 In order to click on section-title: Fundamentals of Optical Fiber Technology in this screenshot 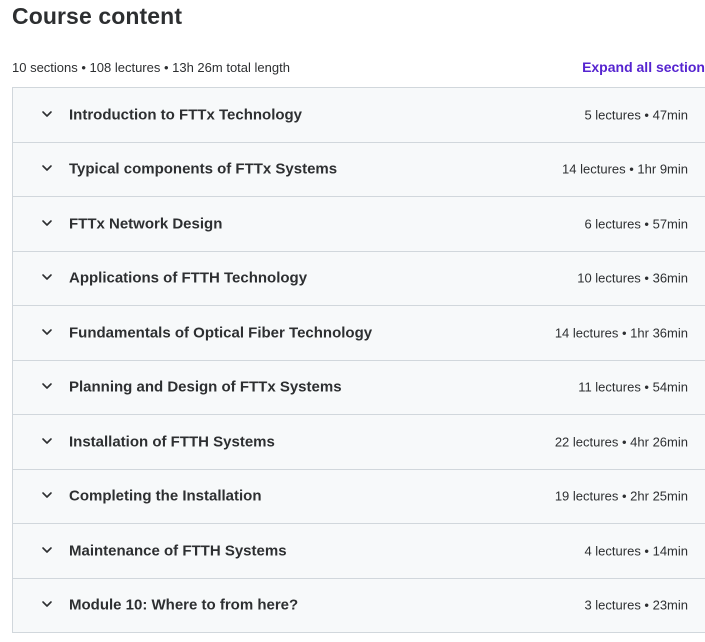, I will do `click(221, 333)`.